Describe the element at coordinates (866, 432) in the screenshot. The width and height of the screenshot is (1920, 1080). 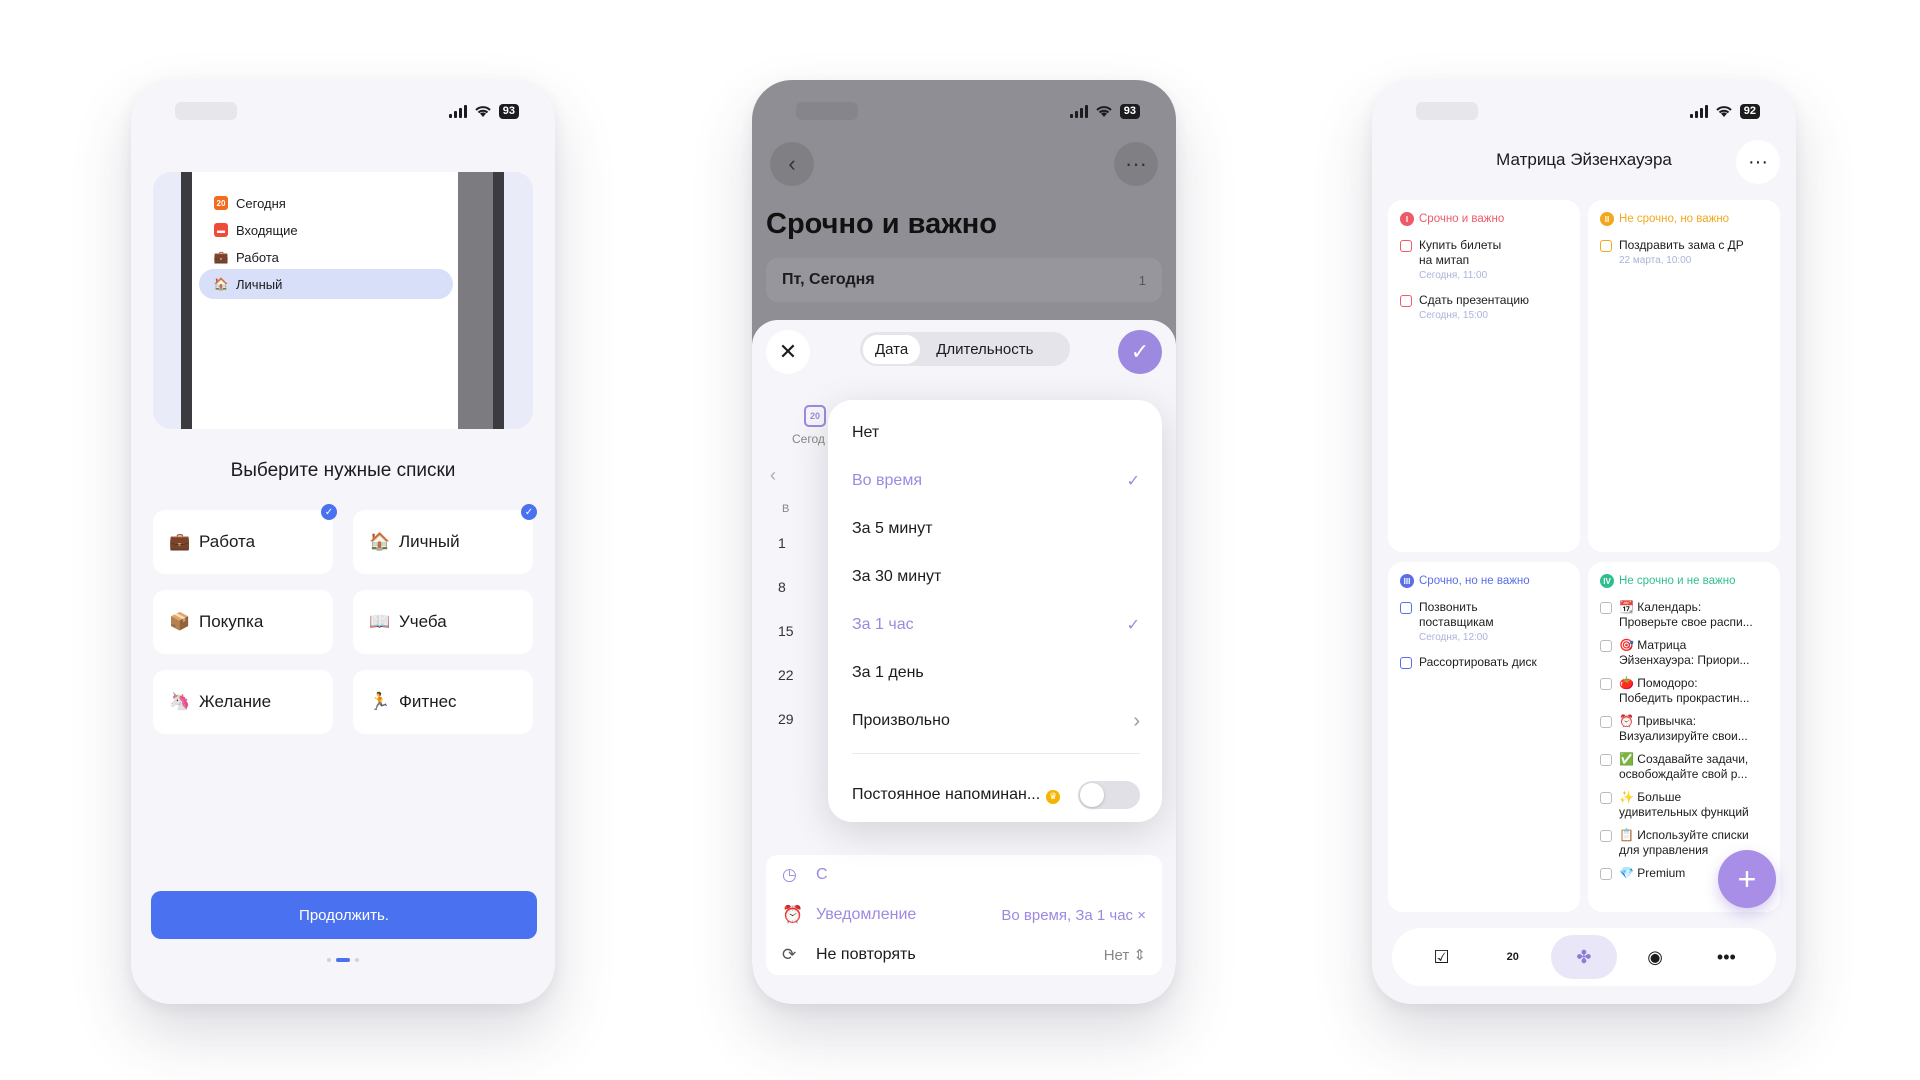
I see `reminder-option-label: Нет` at that location.